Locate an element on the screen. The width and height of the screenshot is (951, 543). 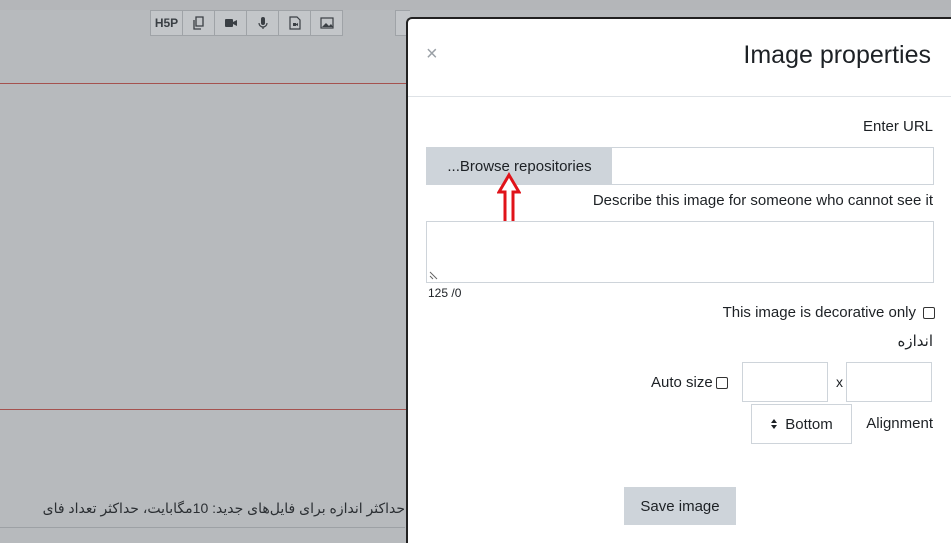
editor-toolbar: H5P is located at coordinates (246, 23).